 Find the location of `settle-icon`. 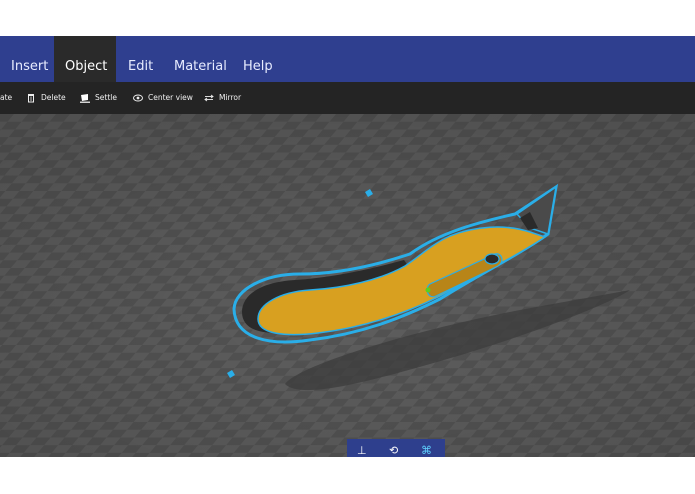

settle-icon is located at coordinates (85, 98).